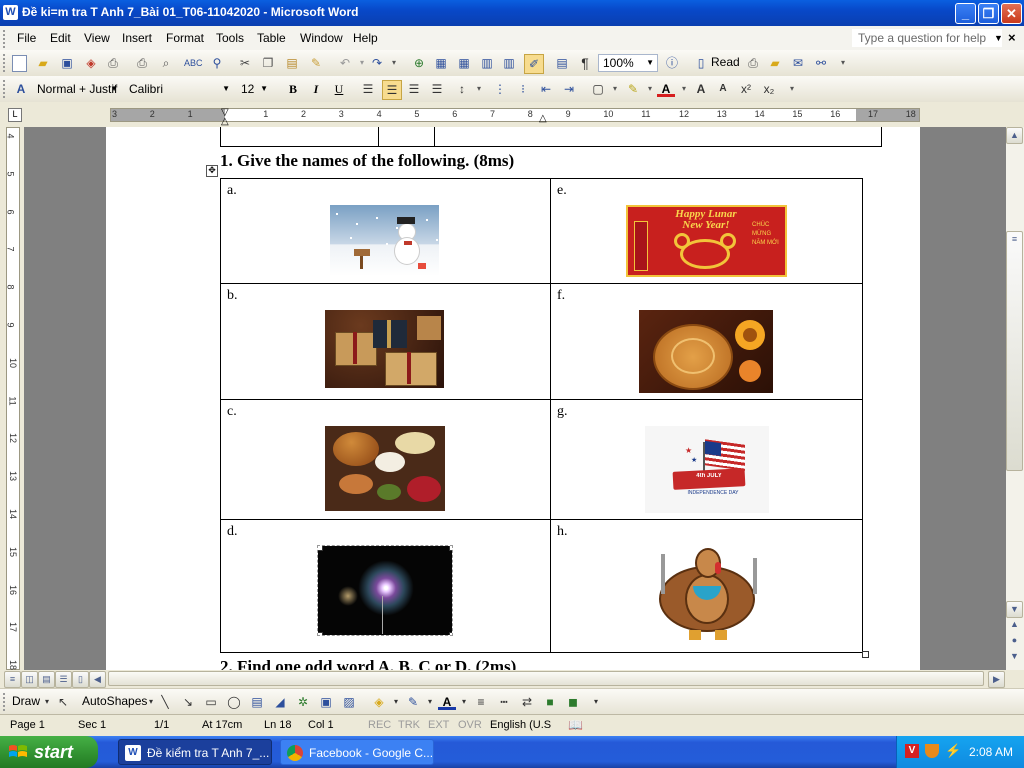 Image resolution: width=1024 pixels, height=768 pixels. What do you see at coordinates (365, 38) in the screenshot?
I see `menu-help: Help` at bounding box center [365, 38].